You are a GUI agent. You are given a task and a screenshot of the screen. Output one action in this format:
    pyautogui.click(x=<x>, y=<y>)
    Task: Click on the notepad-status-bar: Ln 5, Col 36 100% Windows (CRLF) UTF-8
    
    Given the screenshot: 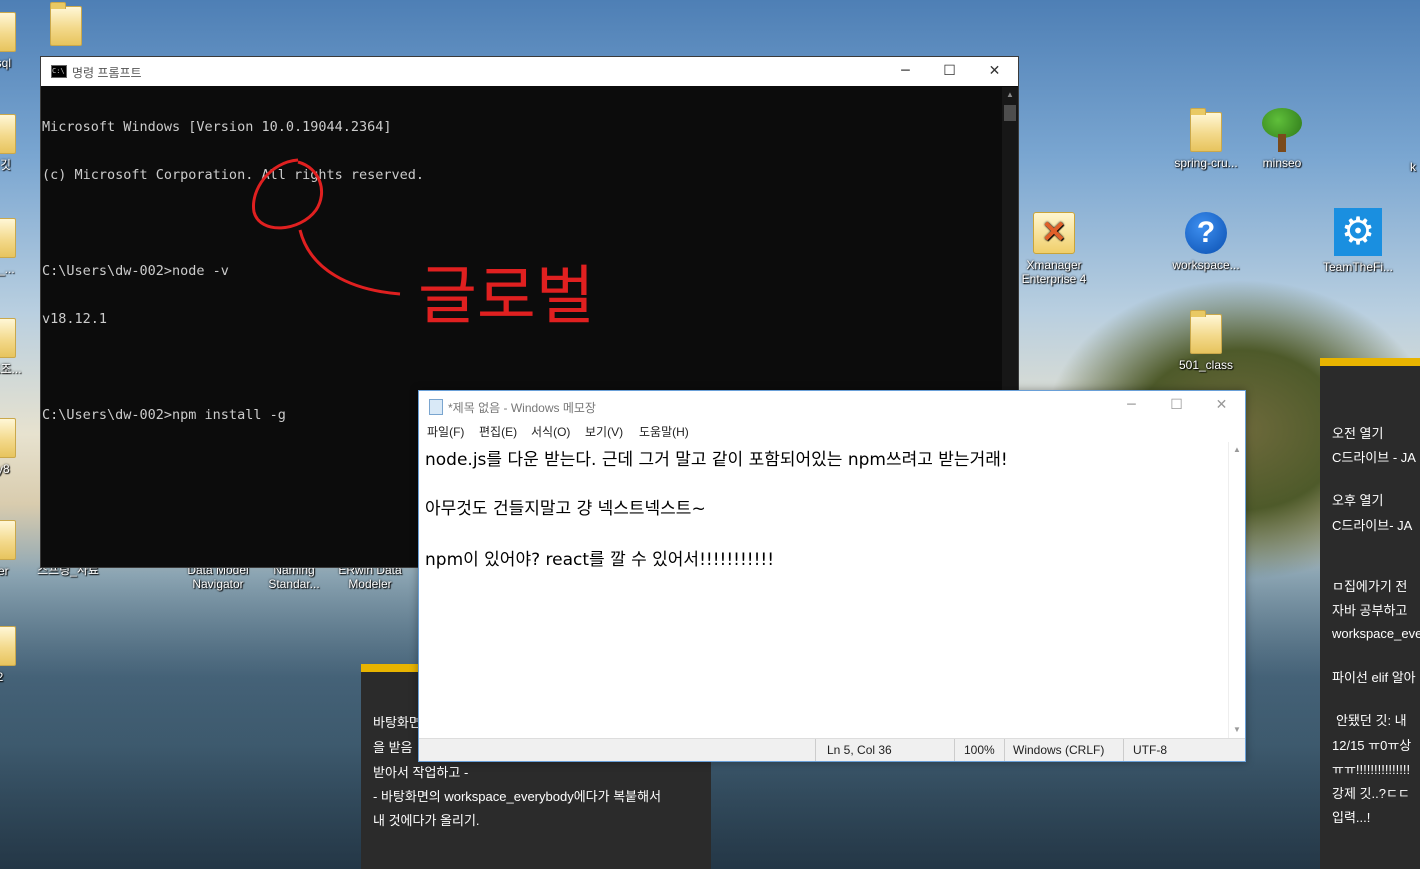 What is the action you would take?
    pyautogui.click(x=832, y=749)
    